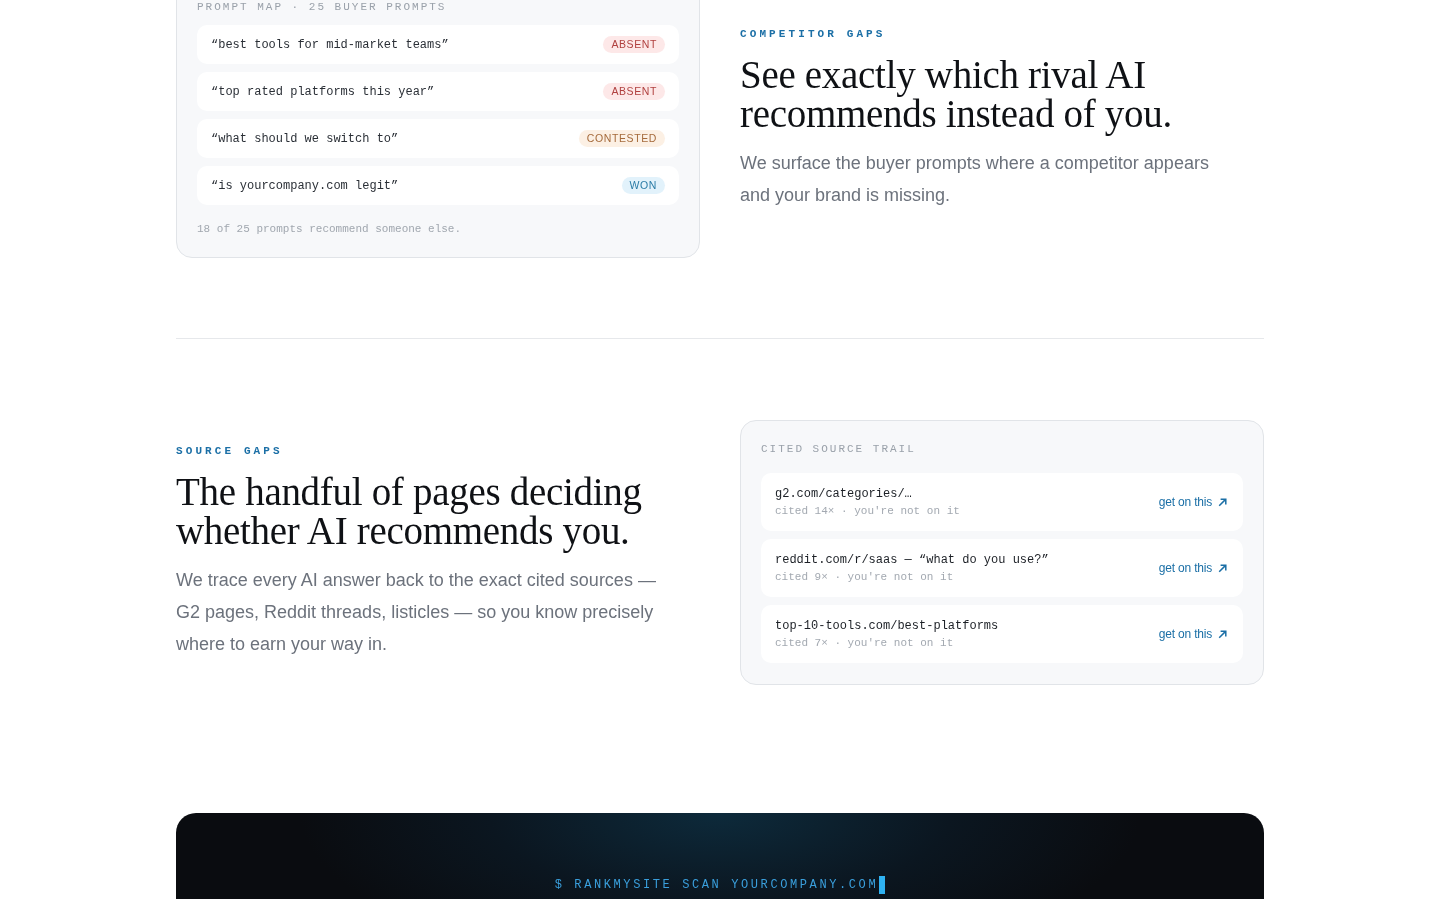  Describe the element at coordinates (330, 44) in the screenshot. I see `prompt-text: “best tools for mid-market teams”` at that location.